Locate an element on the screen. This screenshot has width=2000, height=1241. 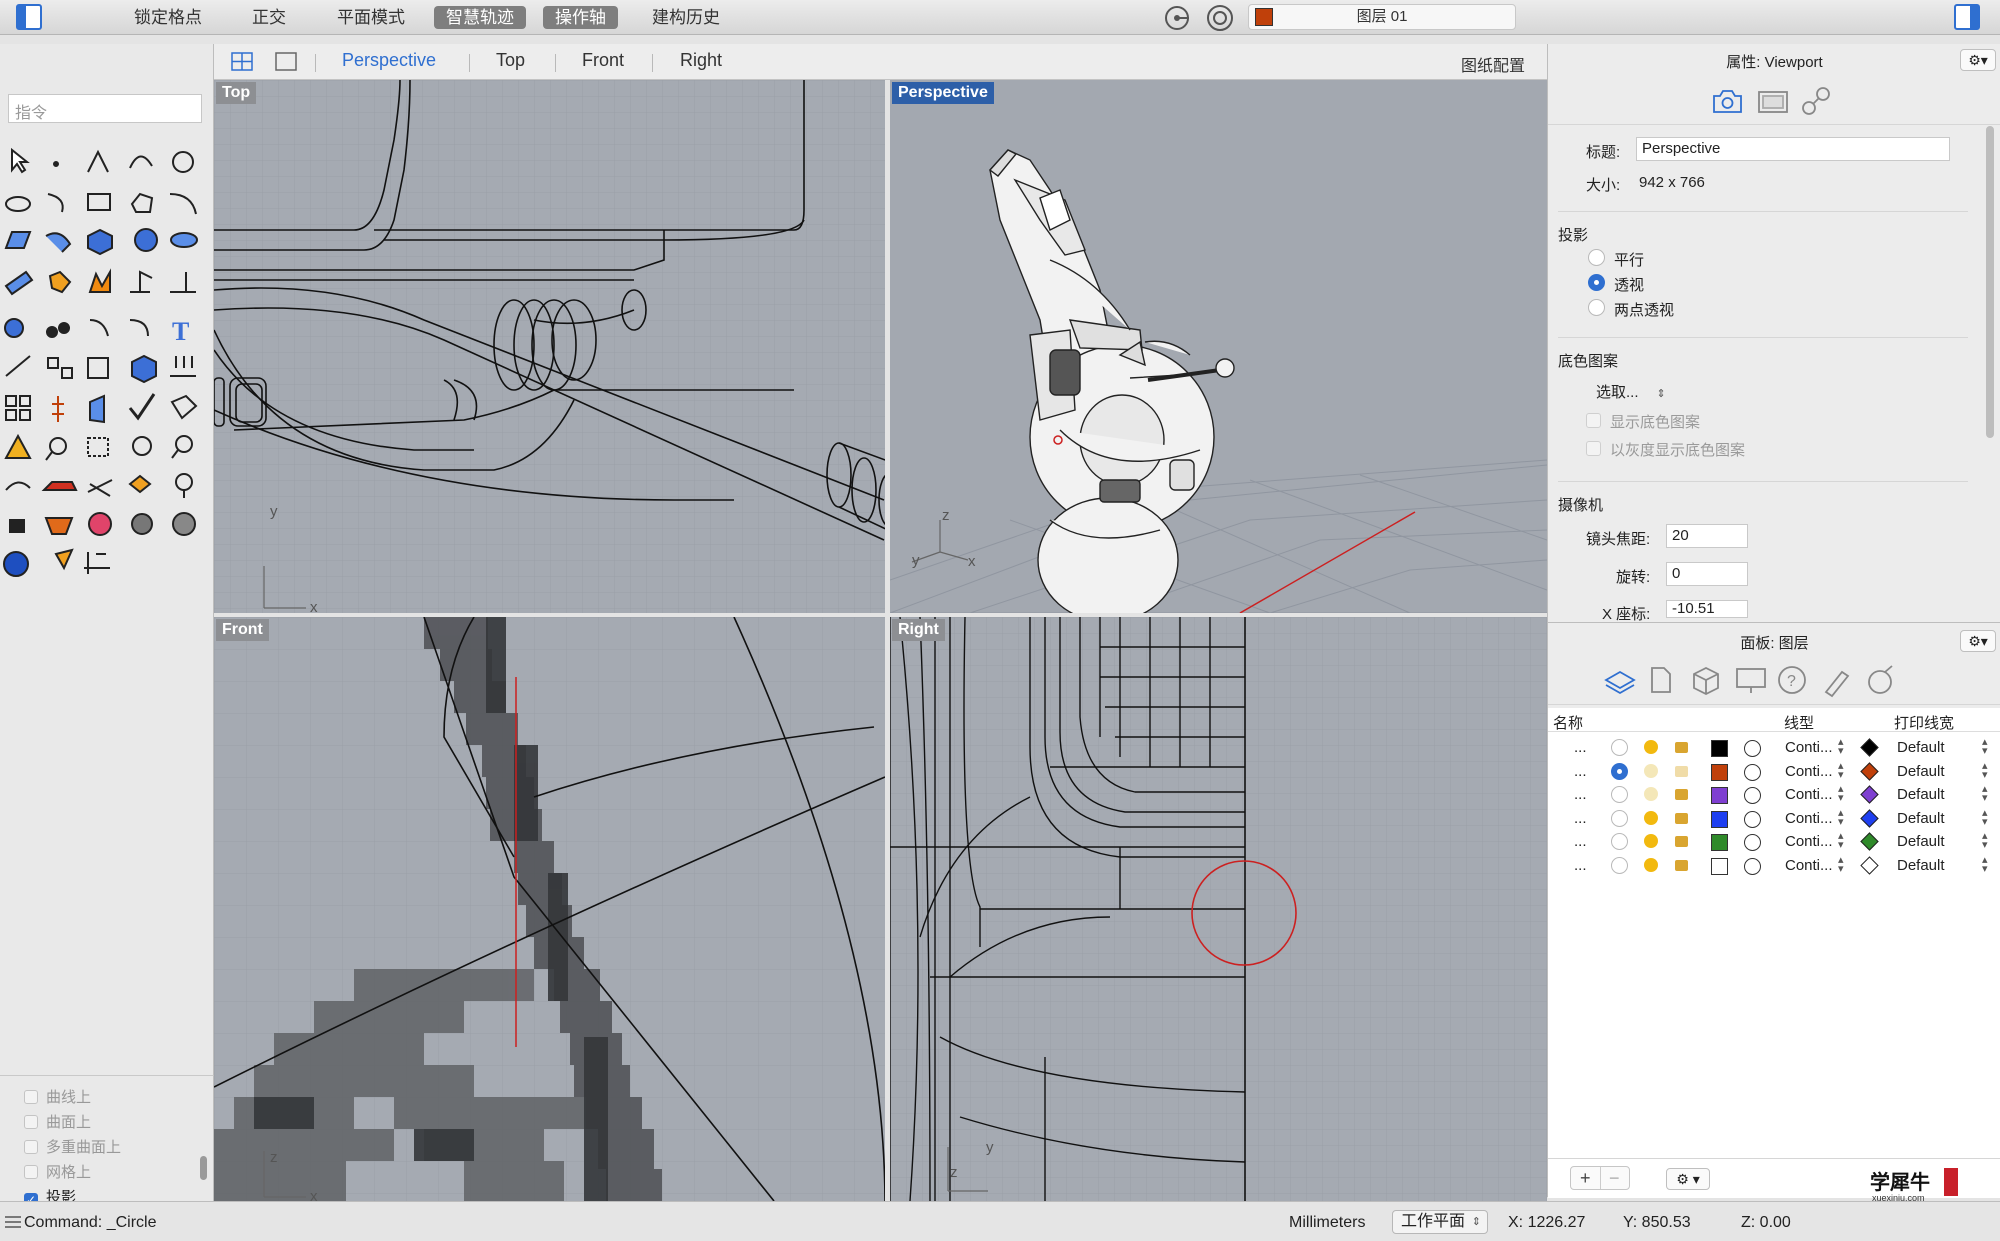
tab-right: Right is located at coordinates (701, 60).